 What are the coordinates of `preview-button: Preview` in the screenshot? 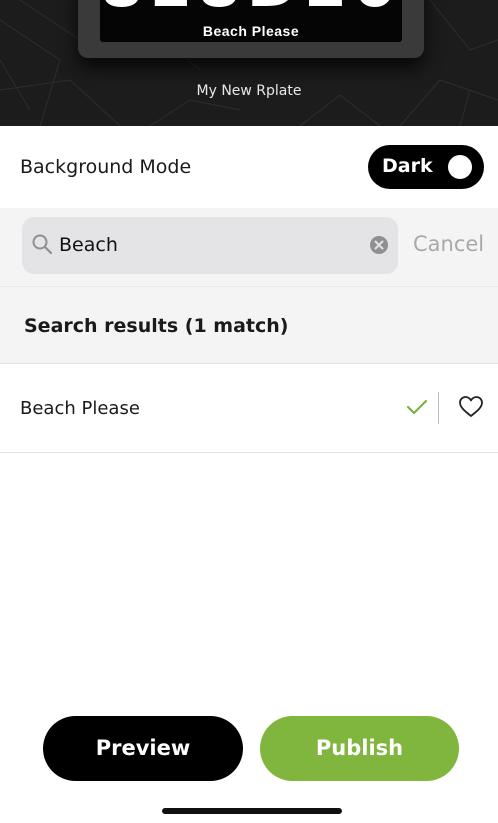 It's located at (143, 748).